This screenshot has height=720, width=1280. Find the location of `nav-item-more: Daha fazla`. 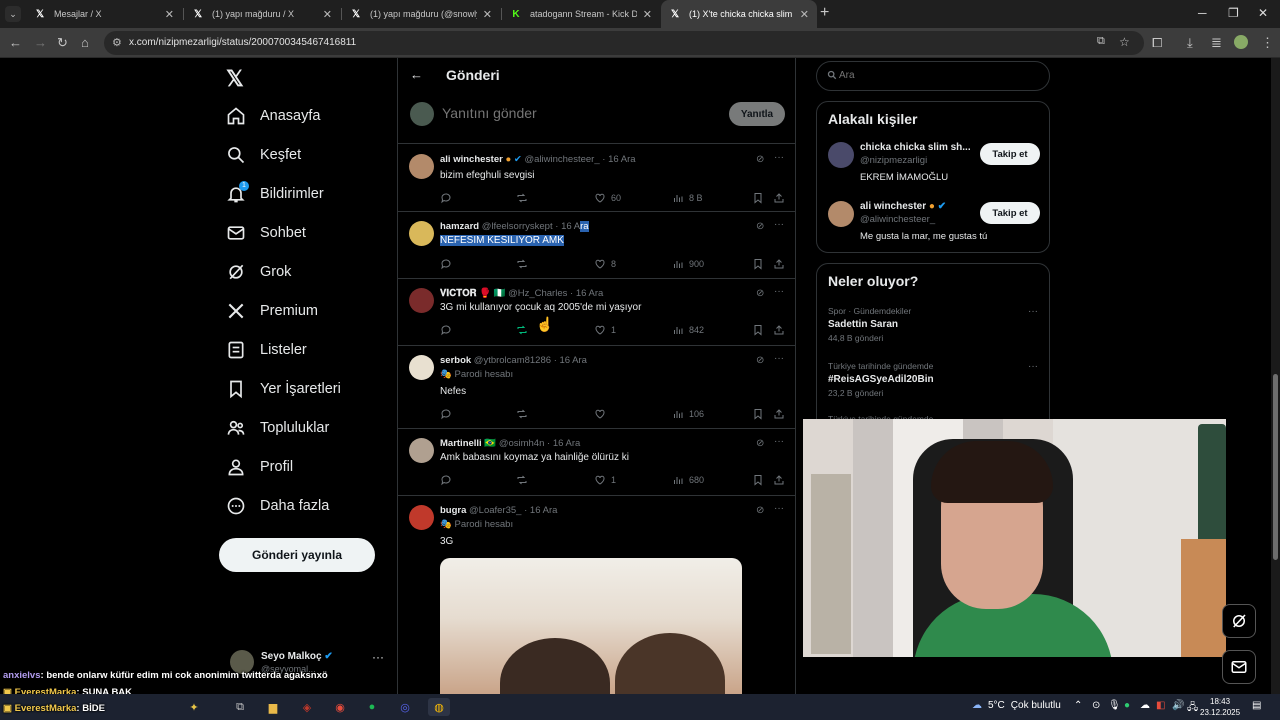

nav-item-more: Daha fazla is located at coordinates (277, 506).